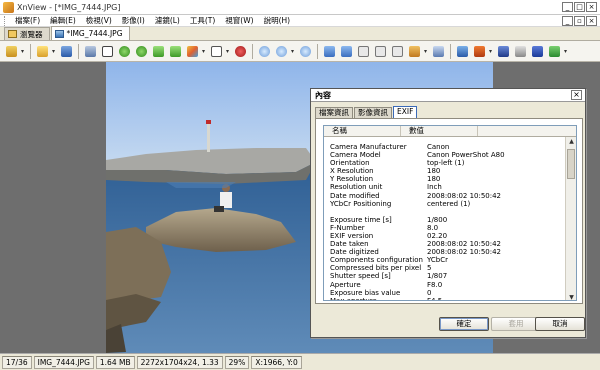 The image size is (600, 370). Describe the element at coordinates (90, 51) in the screenshot. I see `acquire-button` at that location.